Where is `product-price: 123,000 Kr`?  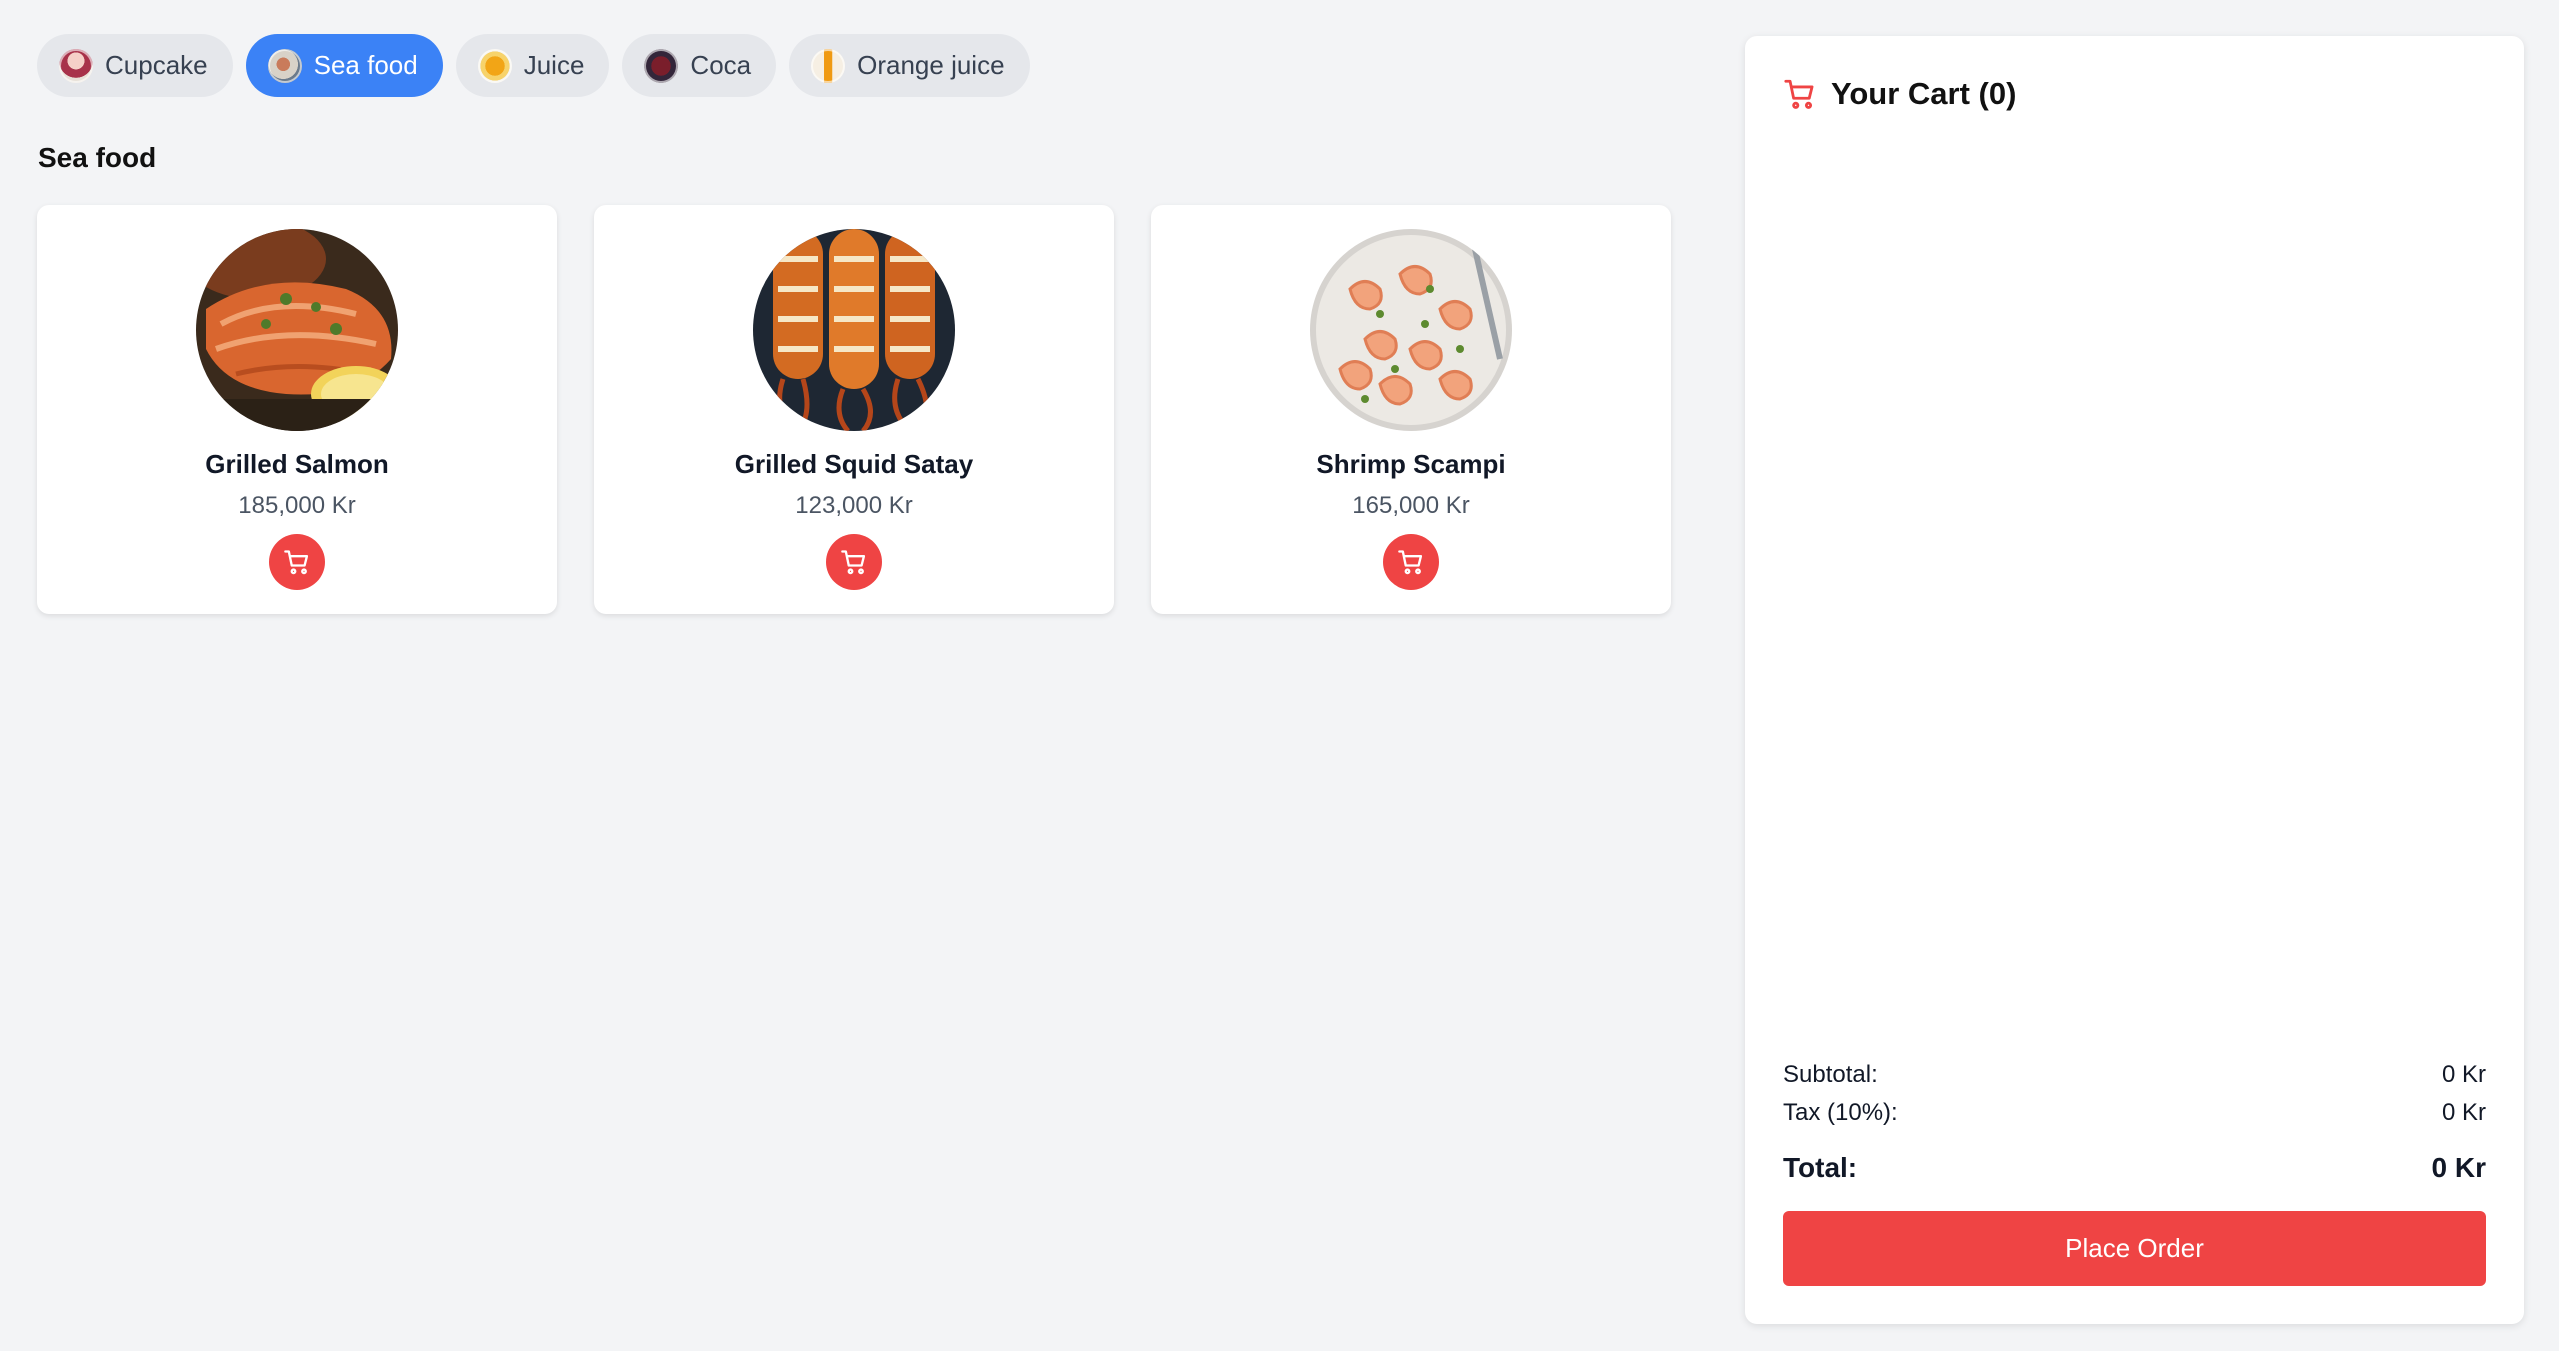
product-price: 123,000 Kr is located at coordinates (854, 505).